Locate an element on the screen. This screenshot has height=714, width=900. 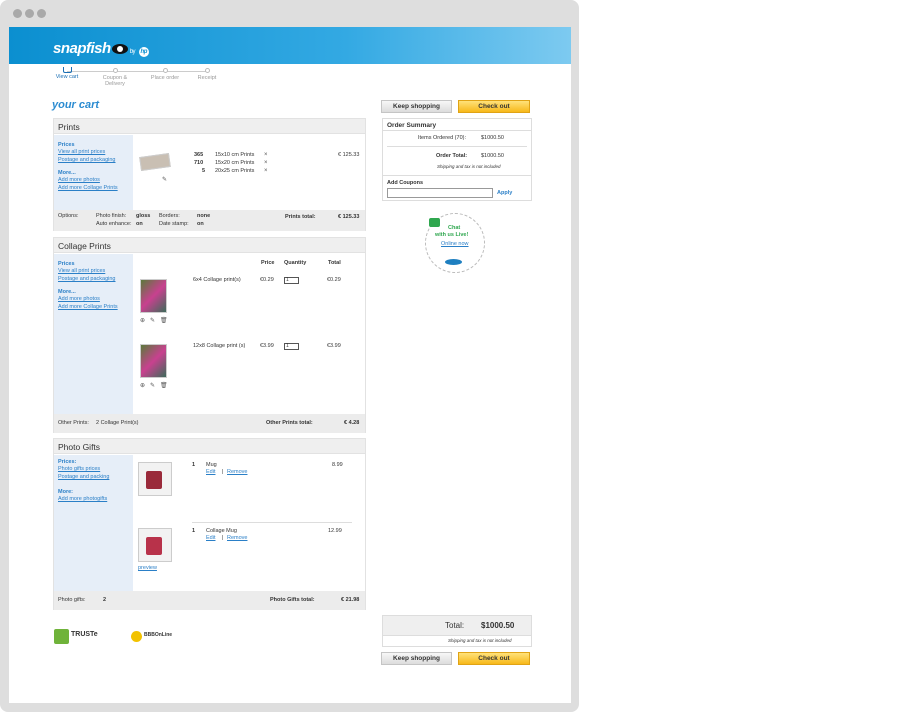
truste-label: TRUSTe is located at coordinates (84, 634).